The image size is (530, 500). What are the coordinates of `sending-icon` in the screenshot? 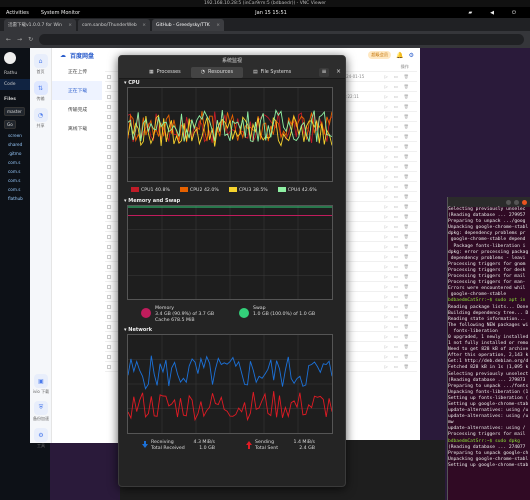 It's located at (249, 445).